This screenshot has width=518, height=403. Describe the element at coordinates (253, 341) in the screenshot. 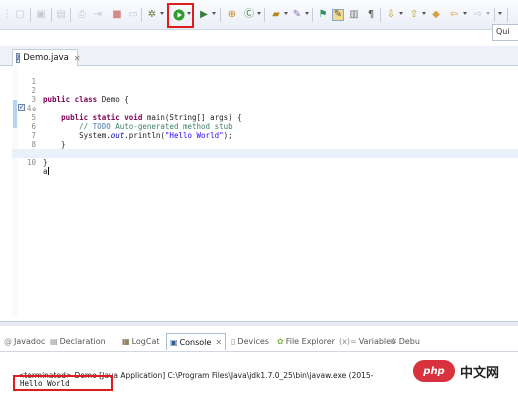

I see `tab-label: Devices` at that location.